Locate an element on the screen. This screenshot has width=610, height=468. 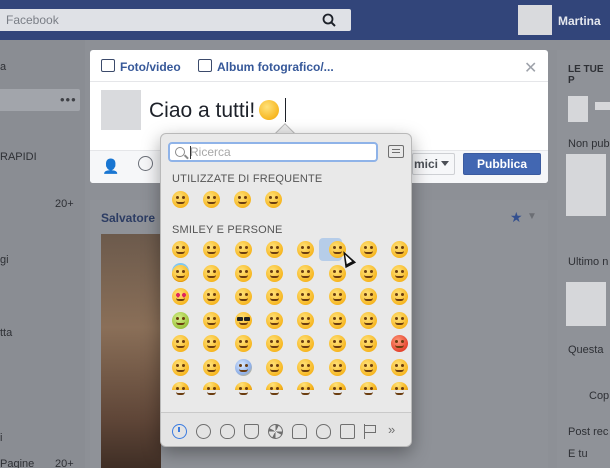
character-viewer-icon is located at coordinates (396, 151).